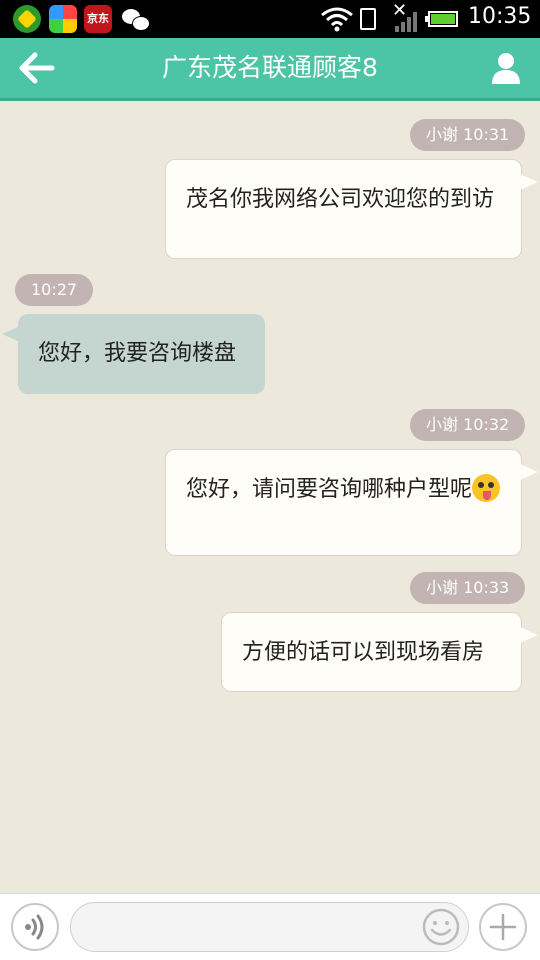  What do you see at coordinates (329, 489) in the screenshot?
I see `message-text: 您好，请问要咨询哪种户型呢` at bounding box center [329, 489].